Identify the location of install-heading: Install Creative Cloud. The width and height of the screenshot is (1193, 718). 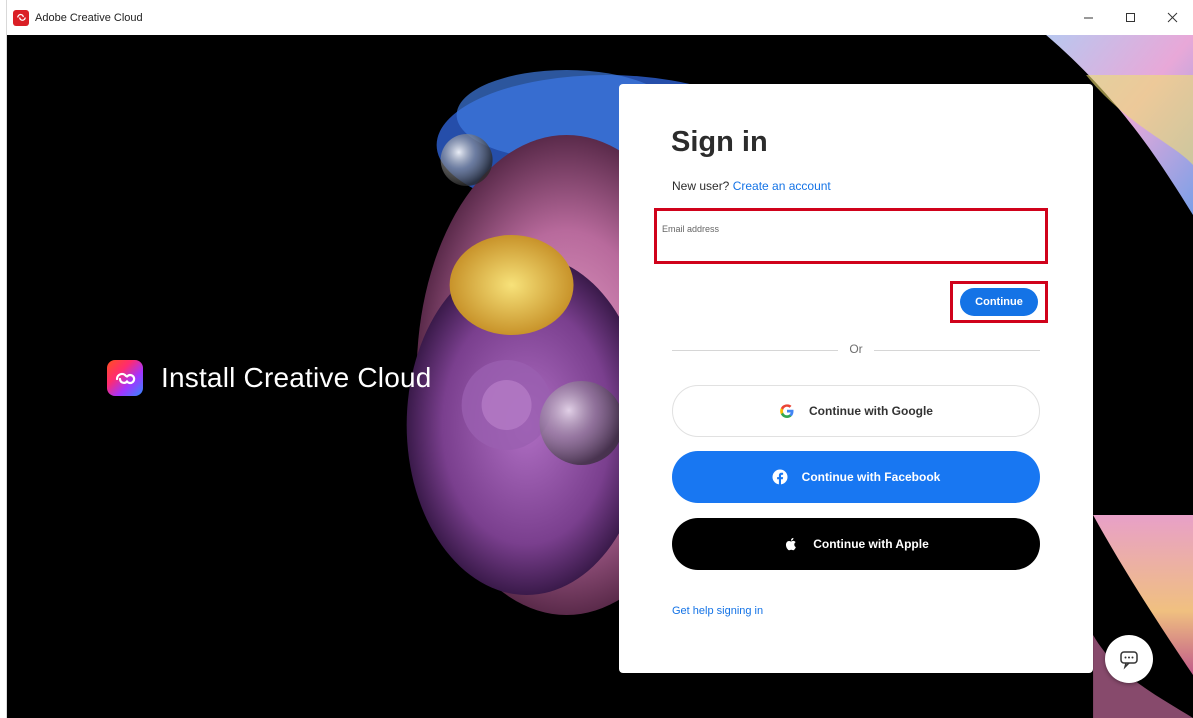
(296, 377).